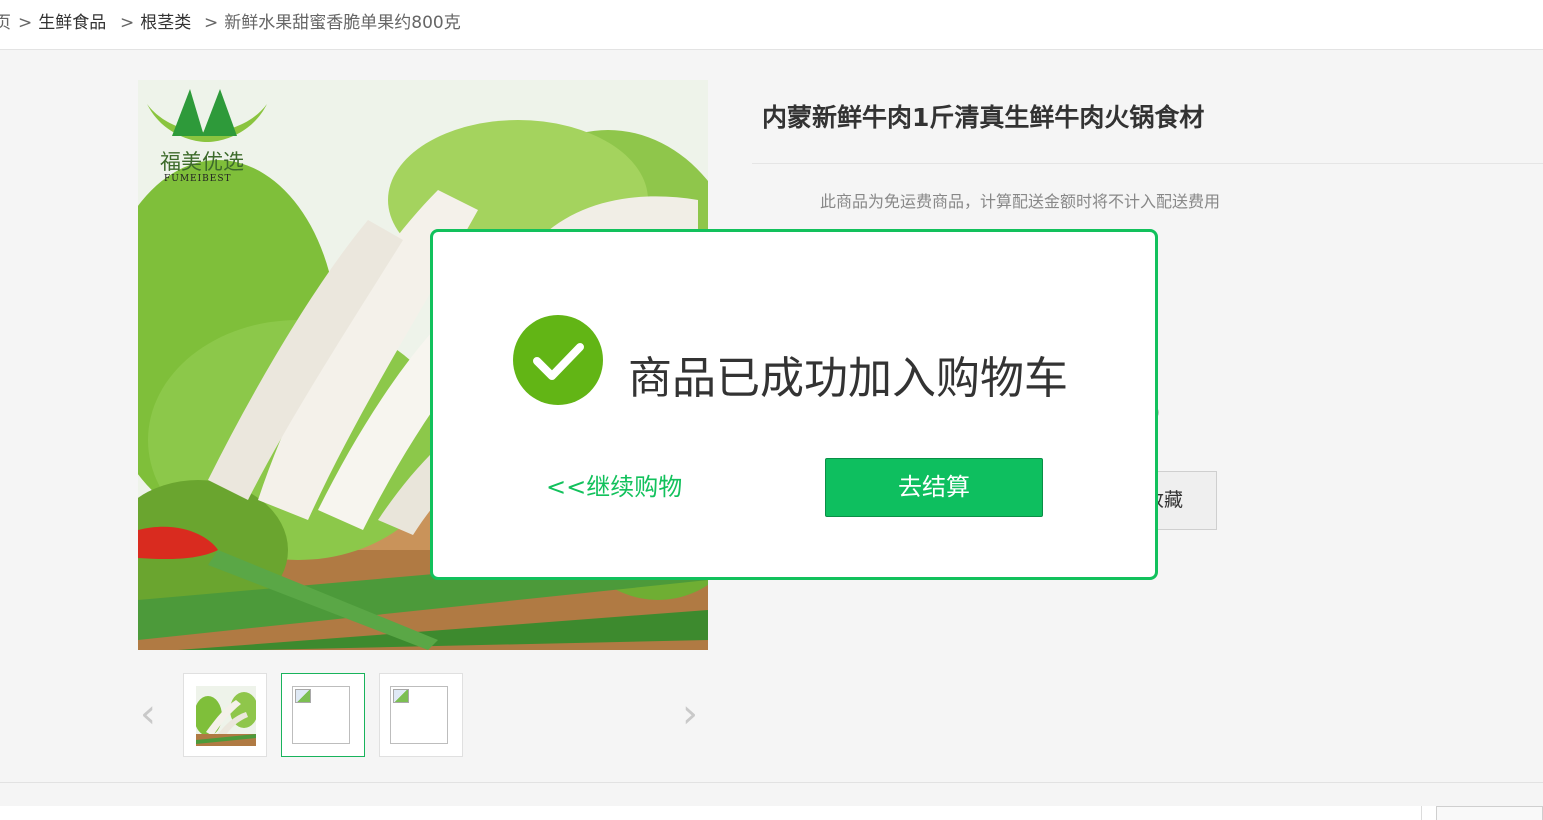 This screenshot has width=1543, height=820. What do you see at coordinates (1020, 201) in the screenshot?
I see `shipping-note: 此商品为免运费商品，计算配送金额时将不计入配送费用` at bounding box center [1020, 201].